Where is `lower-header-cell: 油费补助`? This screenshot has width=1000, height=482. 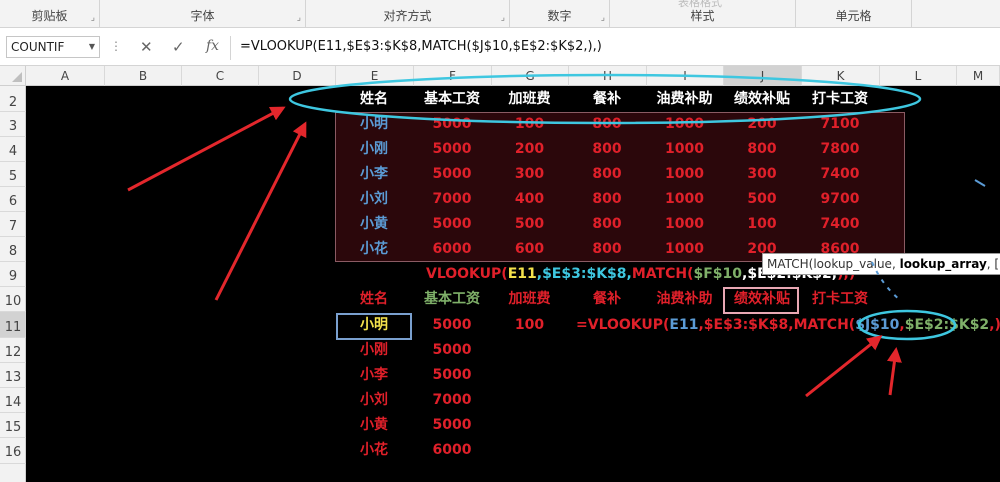
lower-header-cell: 油费补助 is located at coordinates (684, 299).